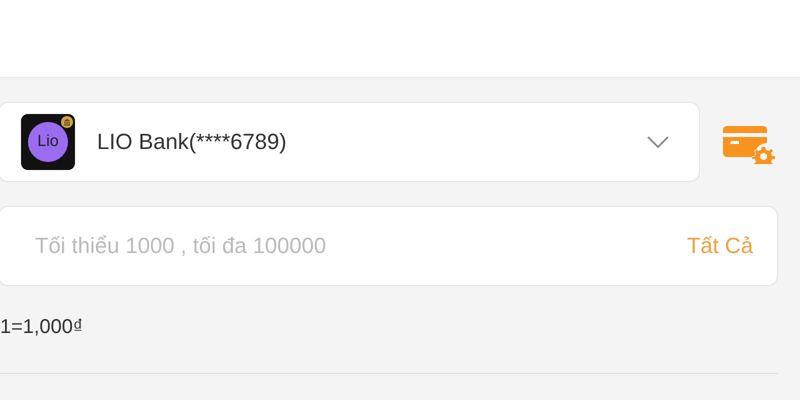  Describe the element at coordinates (42, 327) in the screenshot. I see `exchange-rate: 1=1,000₫` at that location.